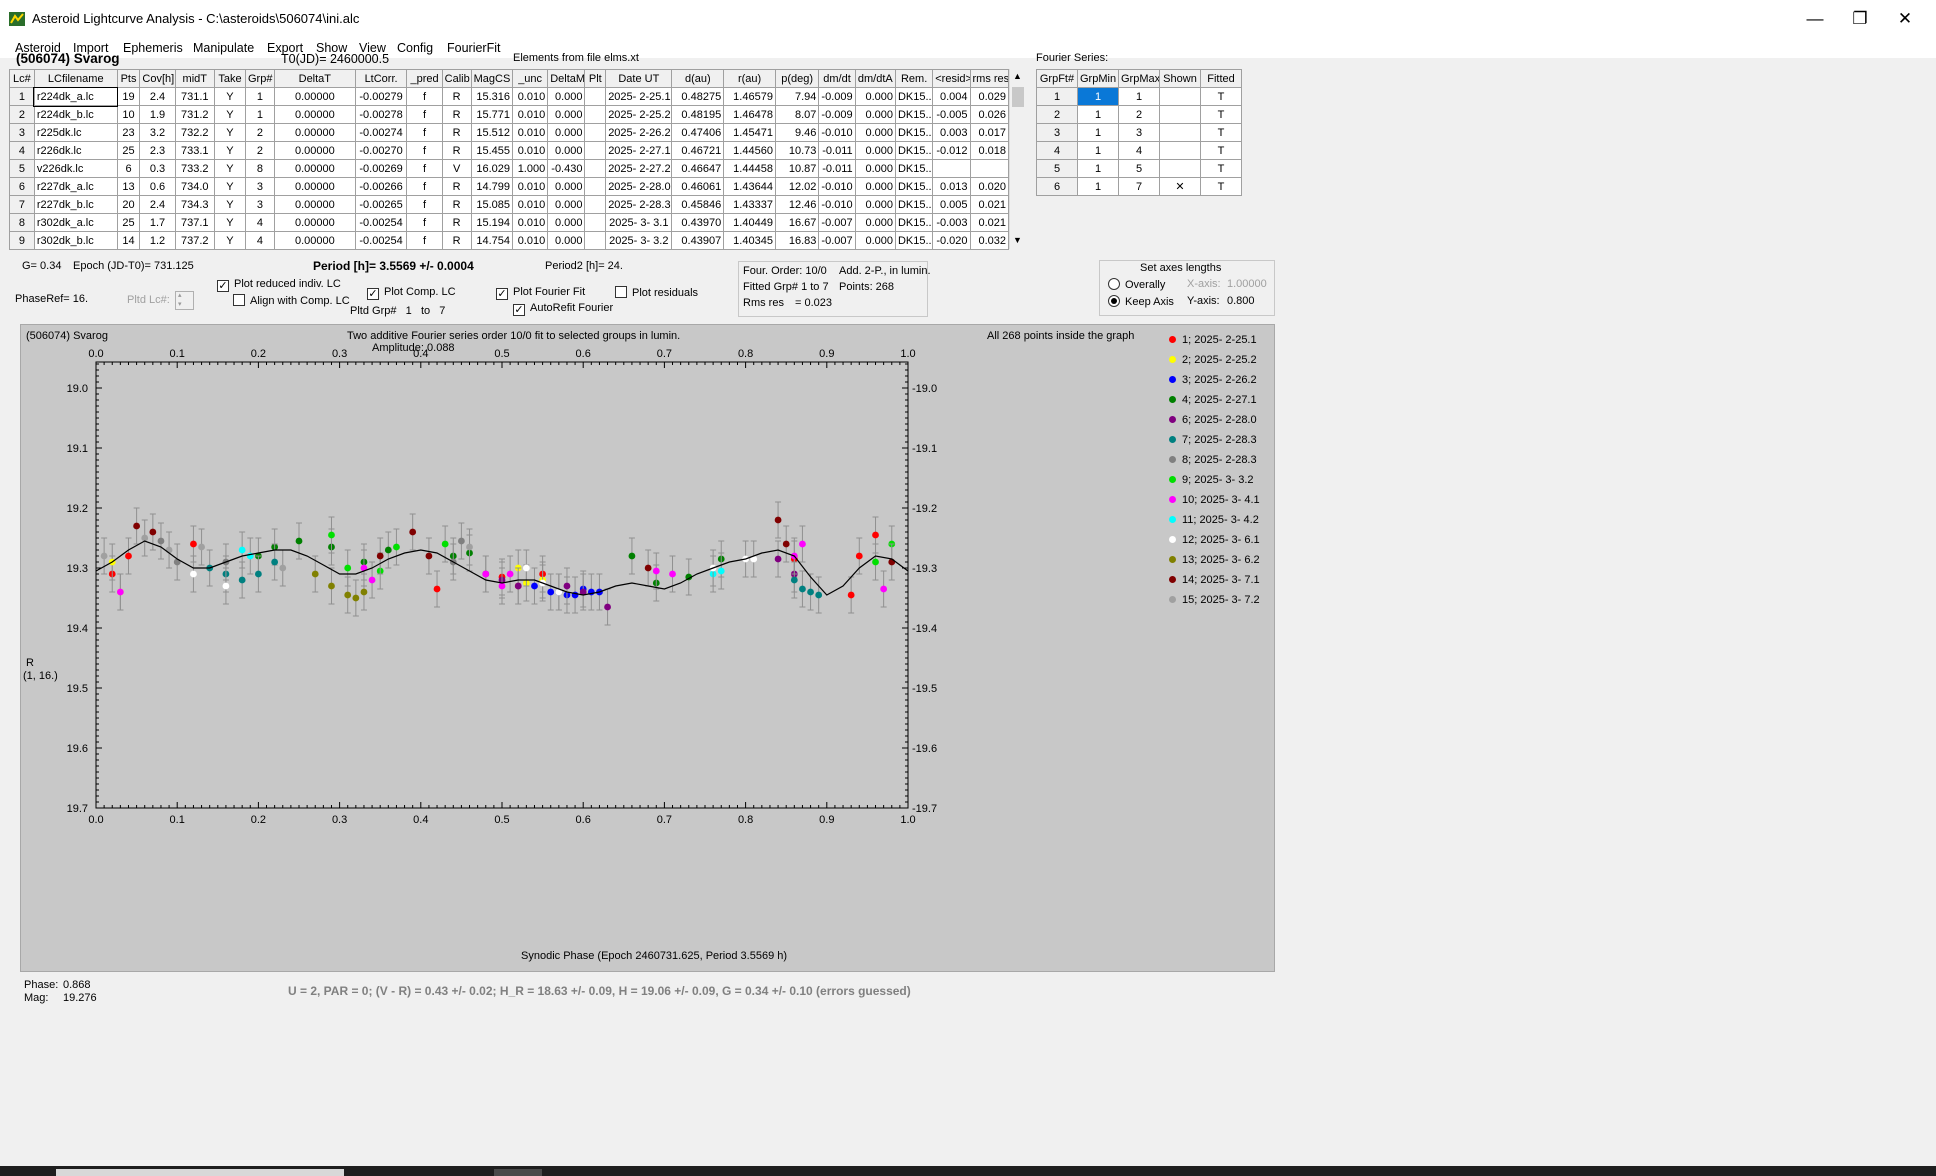 The width and height of the screenshot is (1936, 1176). Describe the element at coordinates (456, 150) in the screenshot. I see `lc-cell: R` at that location.